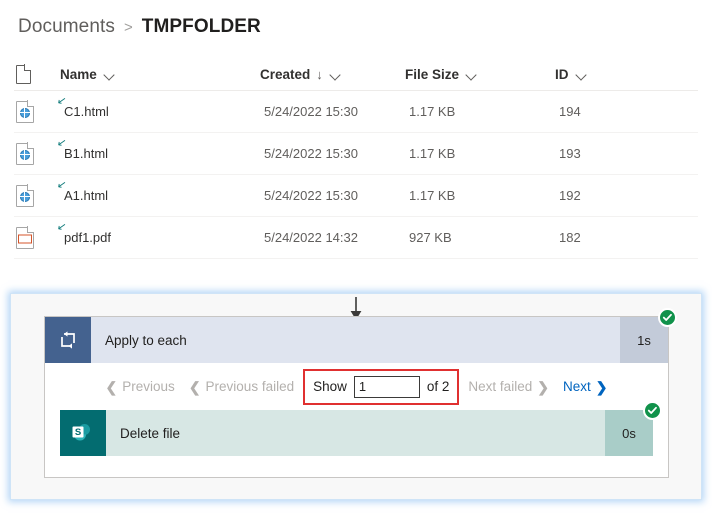 This screenshot has width=712, height=514. What do you see at coordinates (86, 153) in the screenshot?
I see `row-name-label: B1.html` at bounding box center [86, 153].